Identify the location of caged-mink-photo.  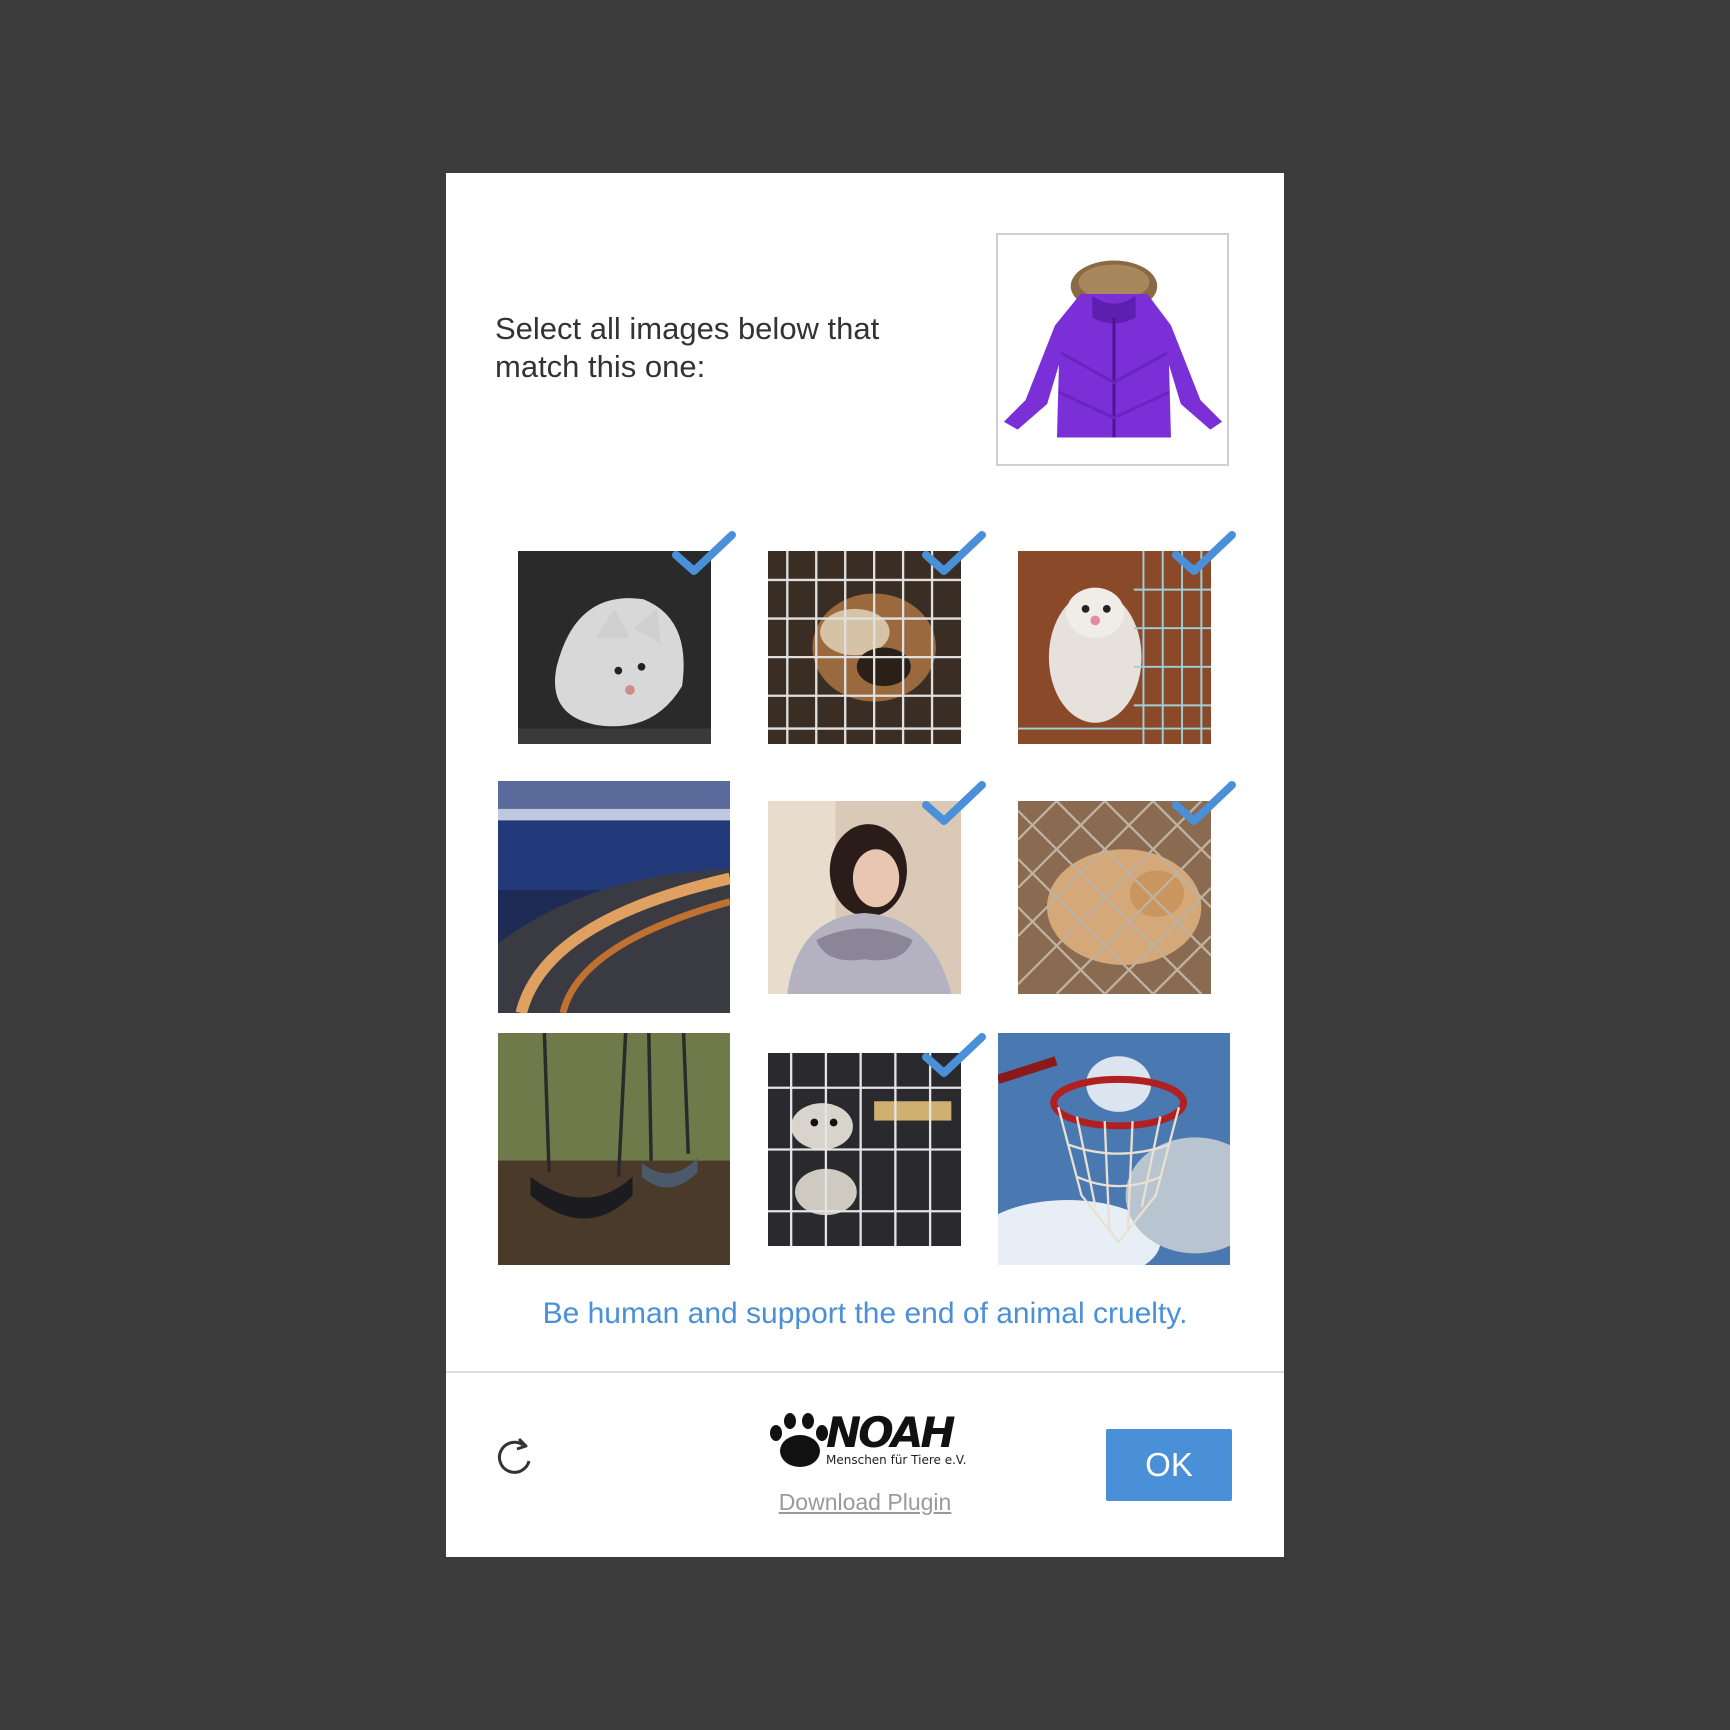
(1114, 647).